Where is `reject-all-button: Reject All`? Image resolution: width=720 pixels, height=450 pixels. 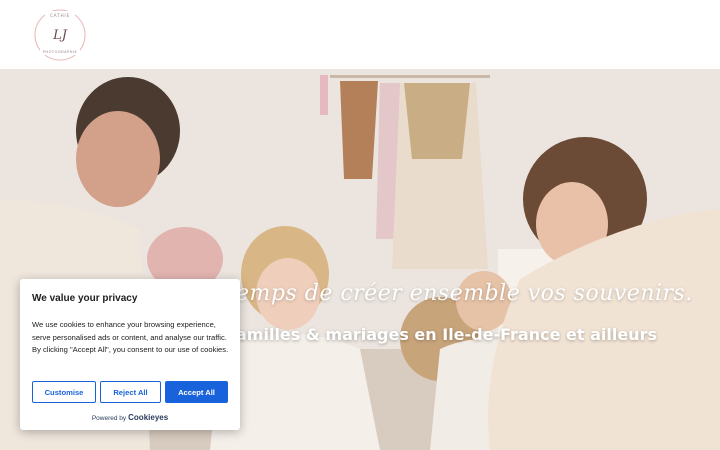 reject-all-button: Reject All is located at coordinates (130, 392).